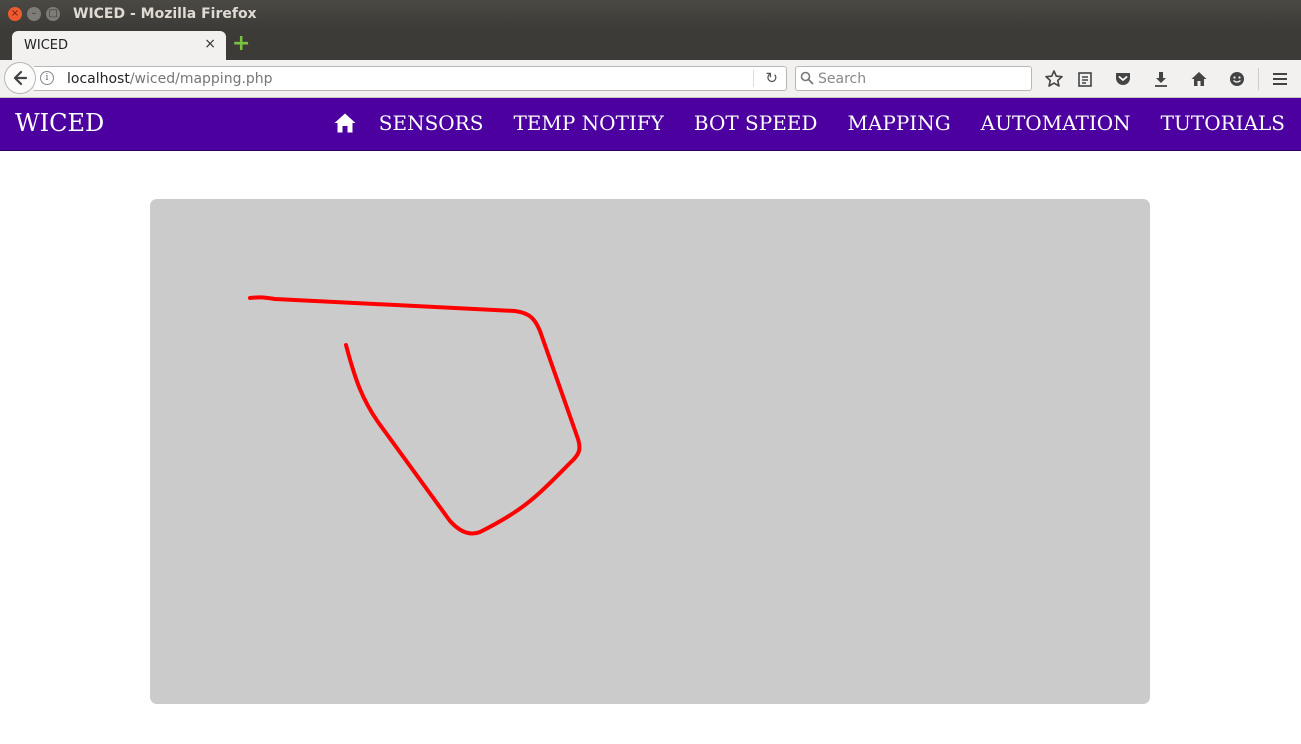  Describe the element at coordinates (1161, 79) in the screenshot. I see `download-icon` at that location.